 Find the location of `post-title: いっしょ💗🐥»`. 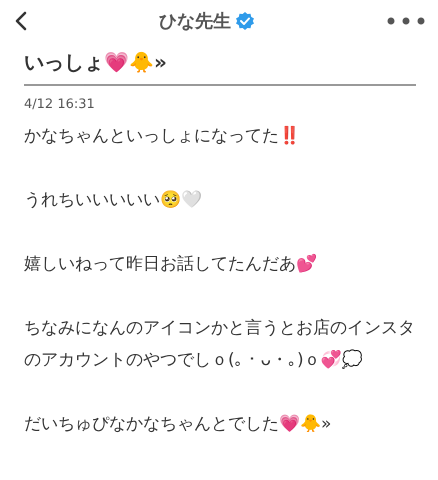

post-title: いっしょ💗🐥» is located at coordinates (96, 62).